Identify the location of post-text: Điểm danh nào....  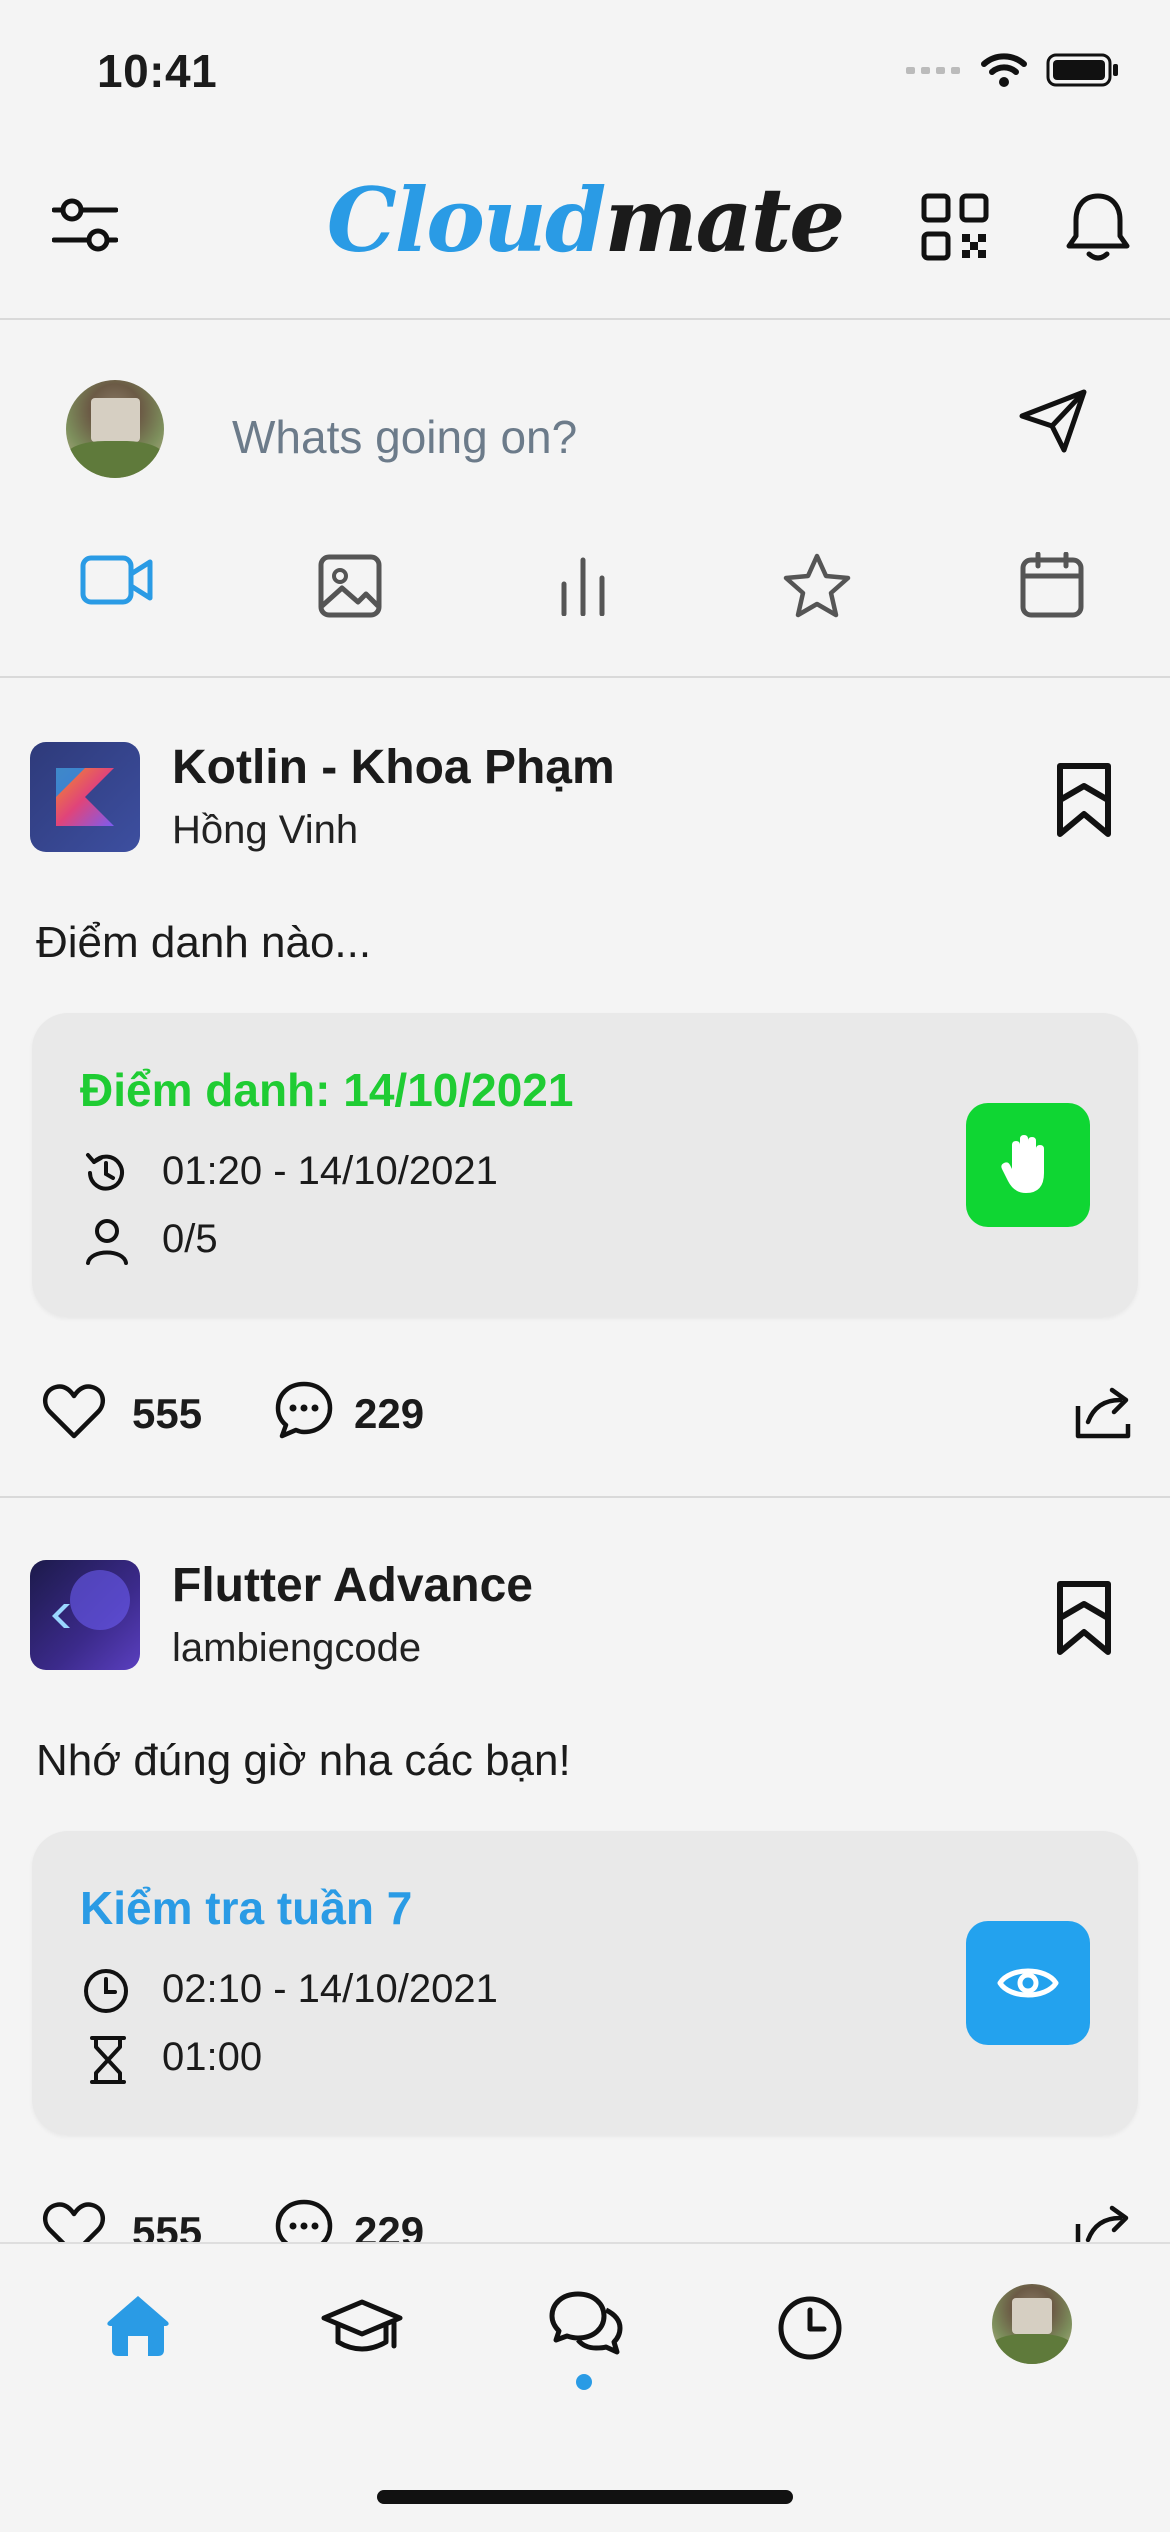
(204, 942).